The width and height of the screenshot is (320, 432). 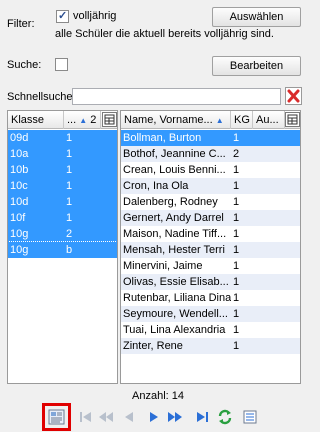 I want to click on edit-button: Bearbeiten, so click(x=256, y=66).